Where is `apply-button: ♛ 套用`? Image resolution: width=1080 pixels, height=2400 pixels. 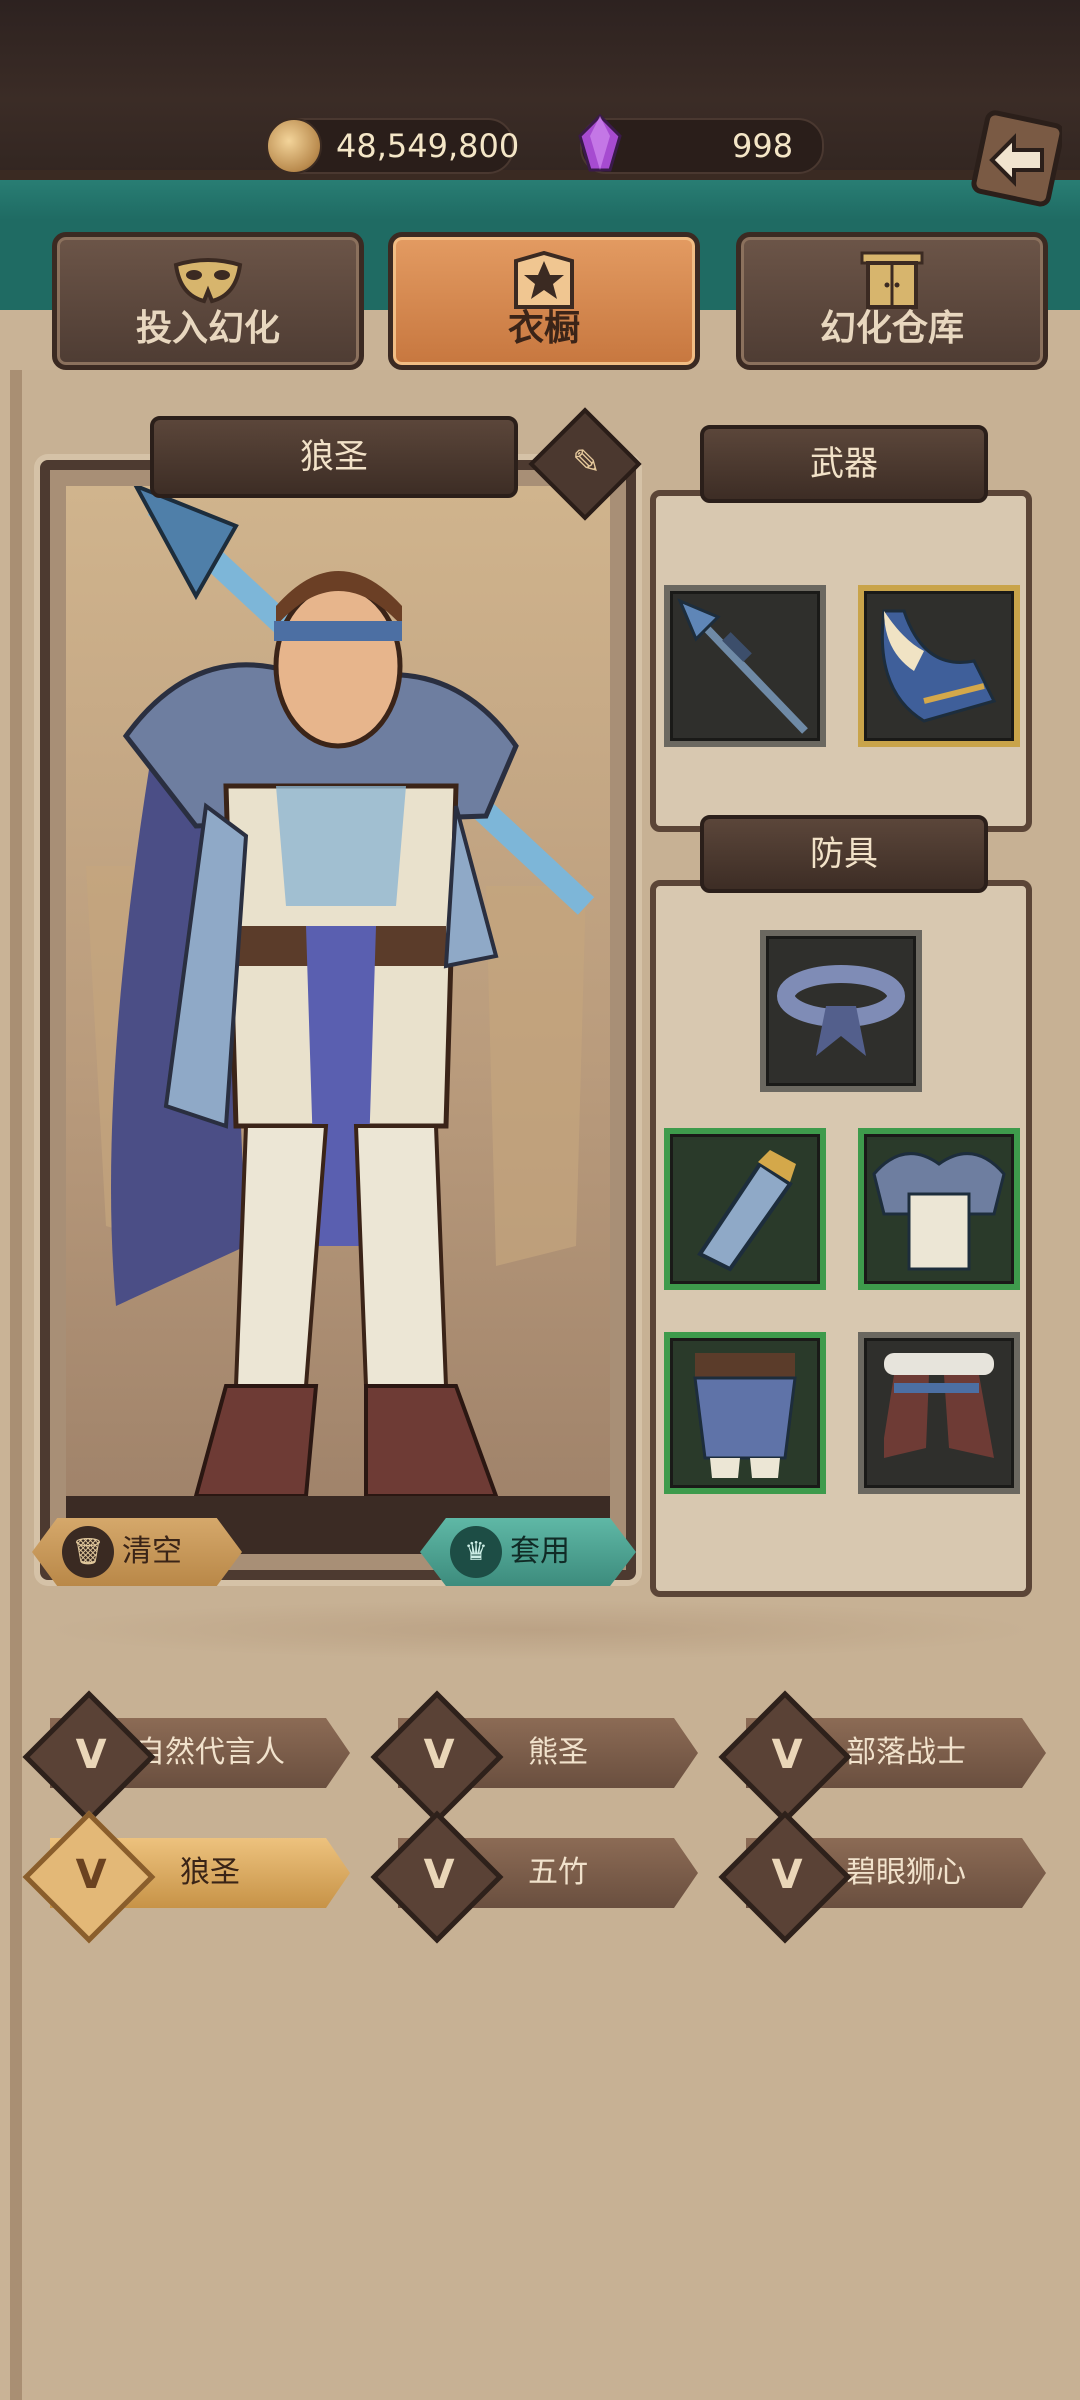
apply-button: ♛ 套用 is located at coordinates (528, 1552).